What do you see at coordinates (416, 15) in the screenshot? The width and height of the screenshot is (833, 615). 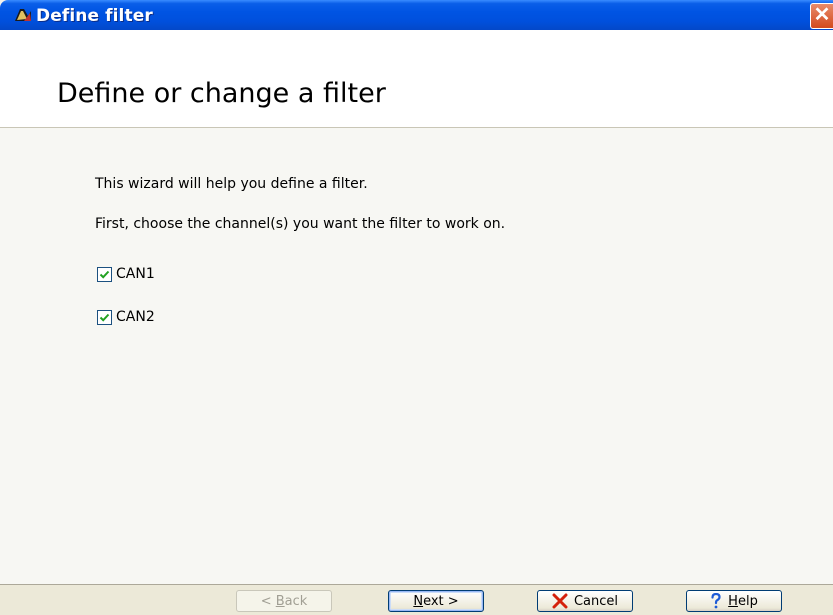 I see `title-bar: Define filter ✕` at bounding box center [416, 15].